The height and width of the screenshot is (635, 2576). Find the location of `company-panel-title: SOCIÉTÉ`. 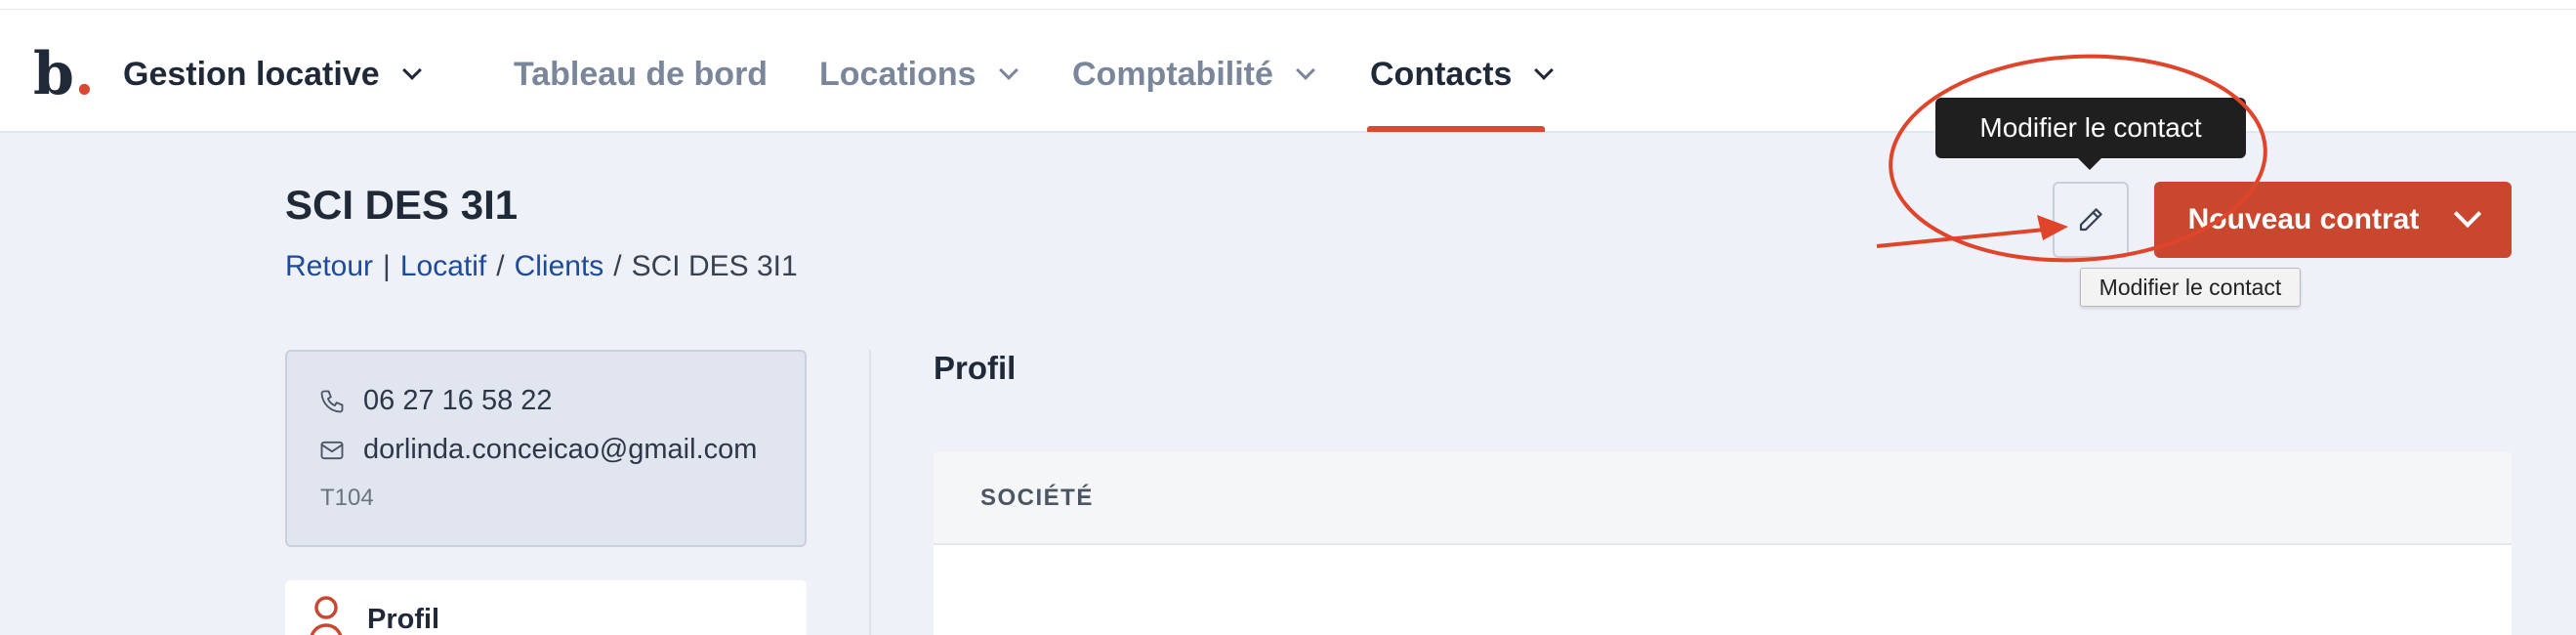

company-panel-title: SOCIÉTÉ is located at coordinates (1037, 498).